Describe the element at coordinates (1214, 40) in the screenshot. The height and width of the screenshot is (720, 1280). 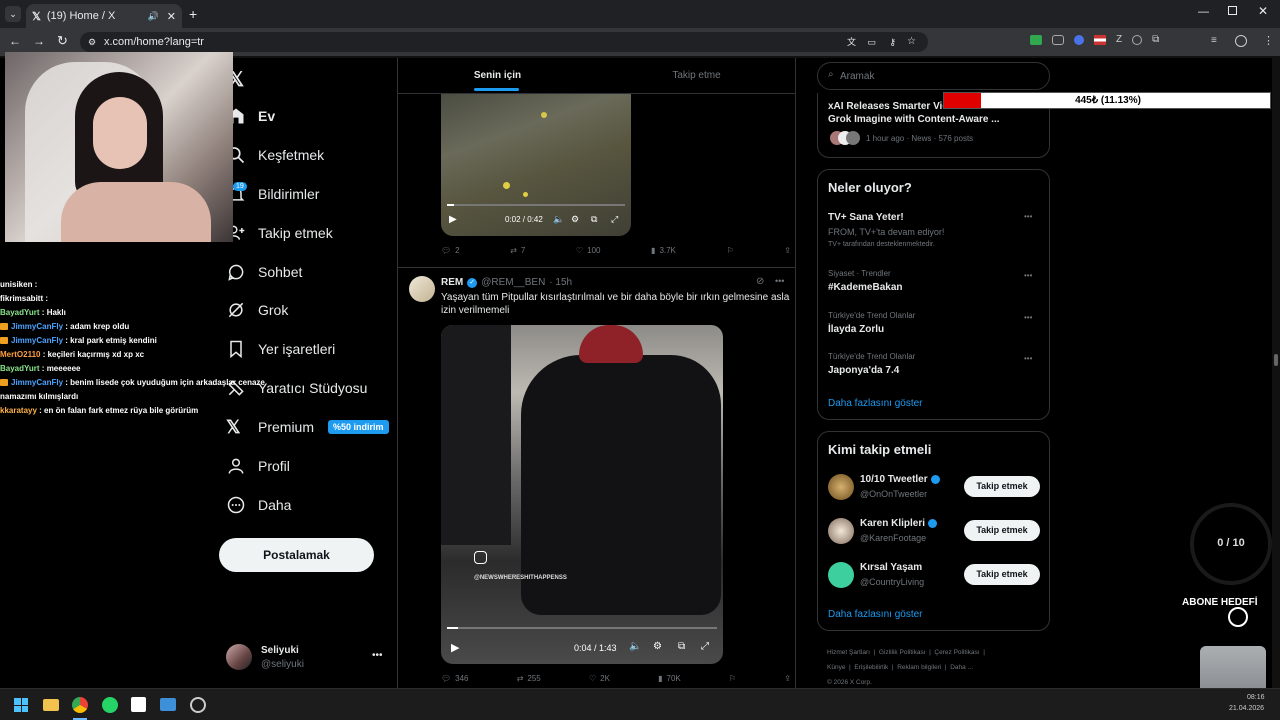
I see `media-control-icon: ≡` at that location.